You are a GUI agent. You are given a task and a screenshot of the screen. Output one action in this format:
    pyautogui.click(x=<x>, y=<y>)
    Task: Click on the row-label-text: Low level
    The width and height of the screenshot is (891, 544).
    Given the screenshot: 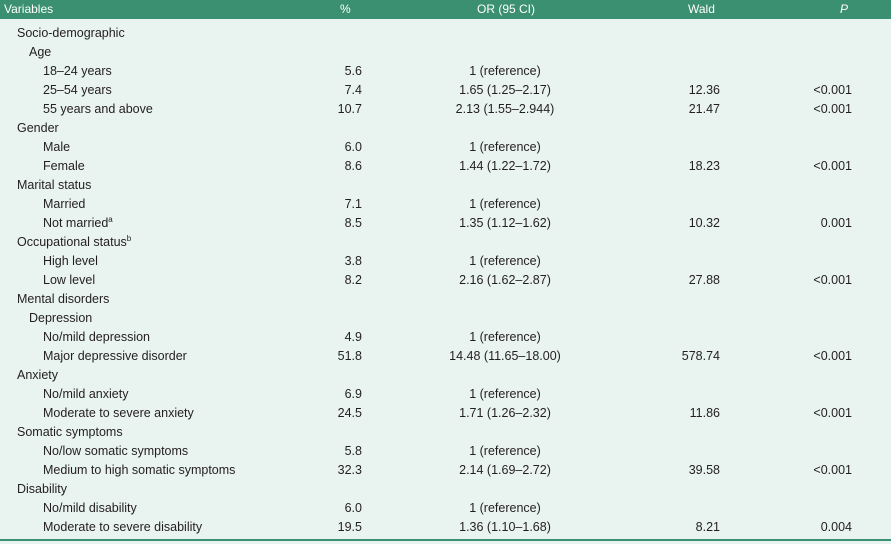 What is the action you would take?
    pyautogui.click(x=69, y=280)
    